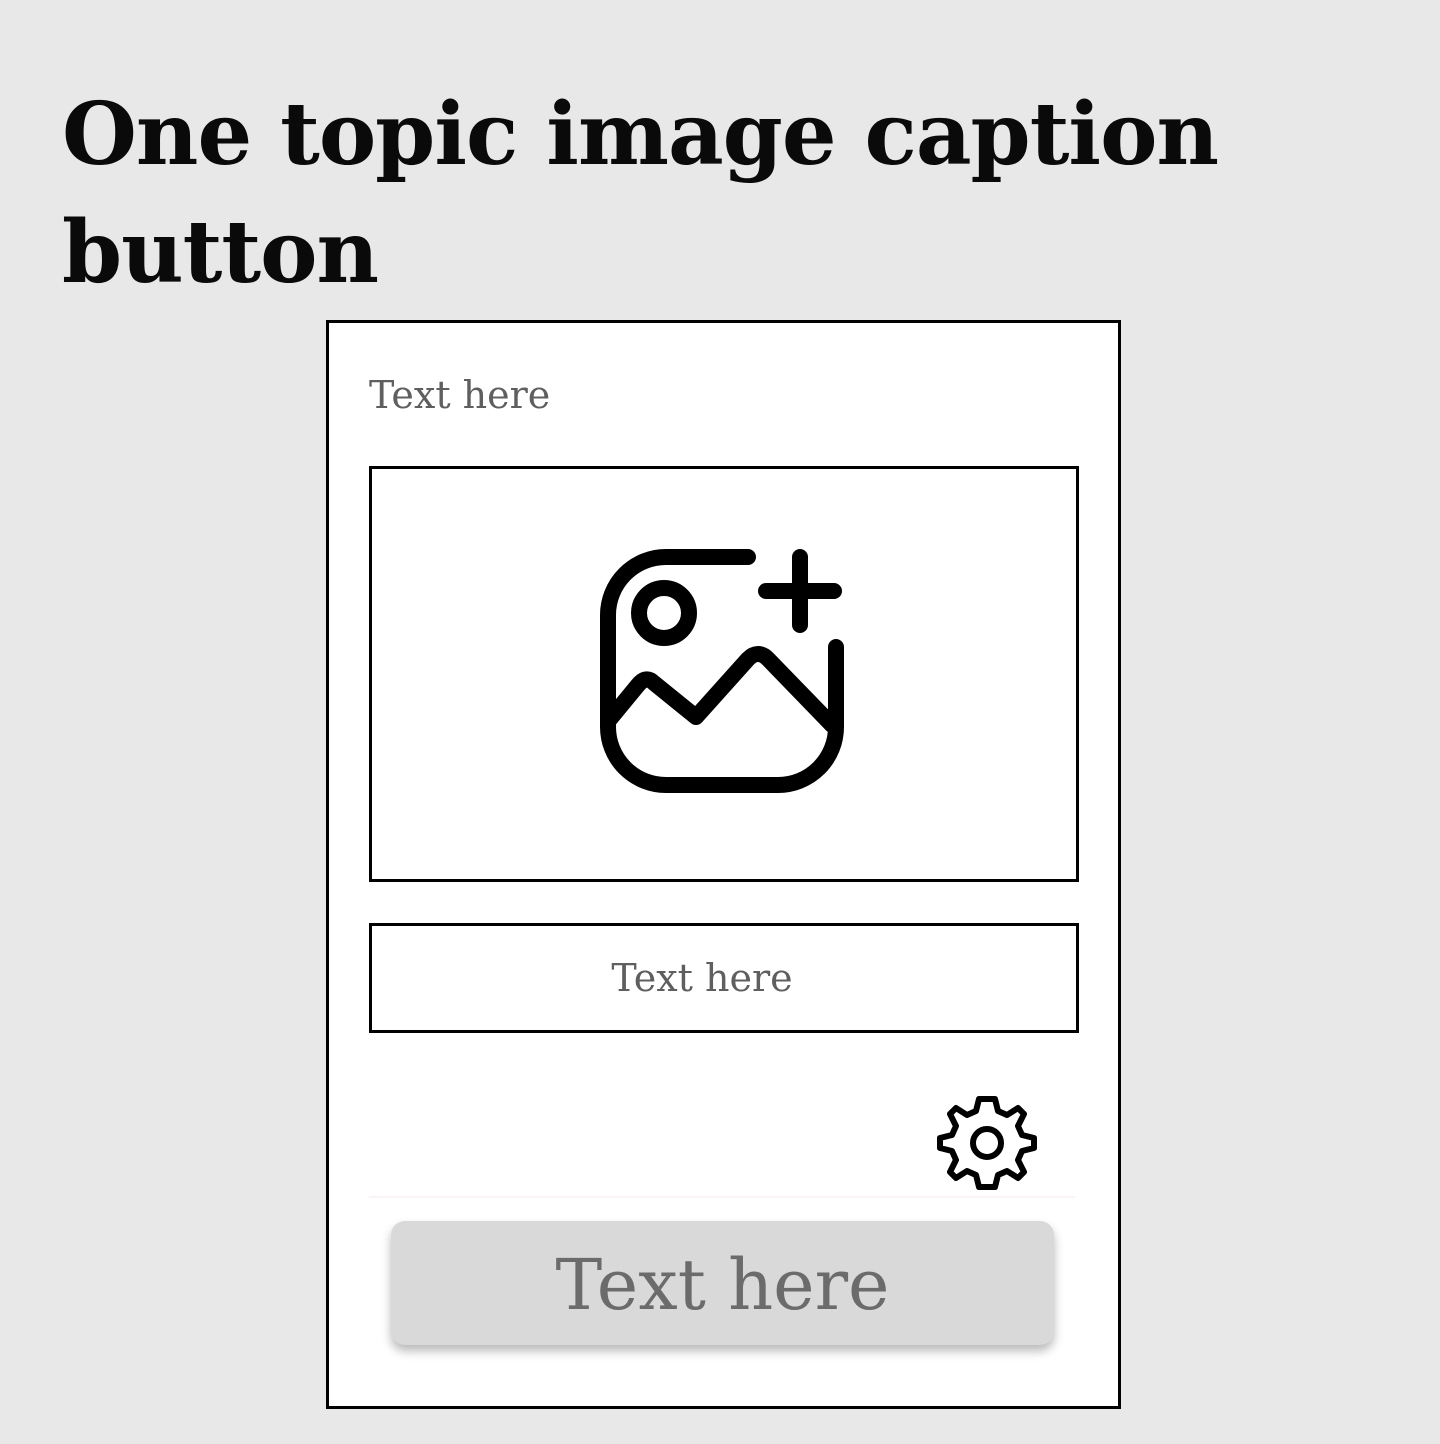  I want to click on settings-button, so click(987, 1143).